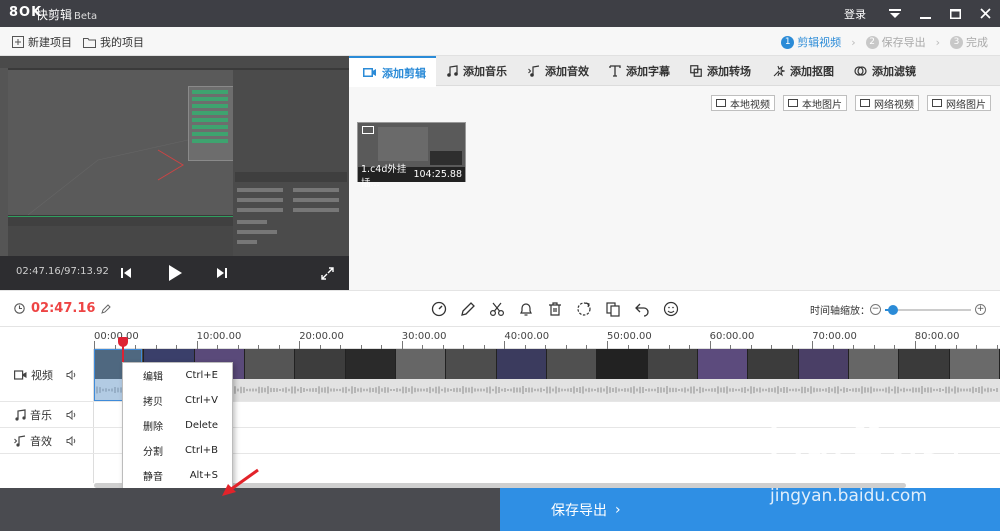 Image resolution: width=1000 pixels, height=531 pixels. What do you see at coordinates (201, 450) in the screenshot?
I see `context-menu-item-shortcut: Ctrl+B` at bounding box center [201, 450].